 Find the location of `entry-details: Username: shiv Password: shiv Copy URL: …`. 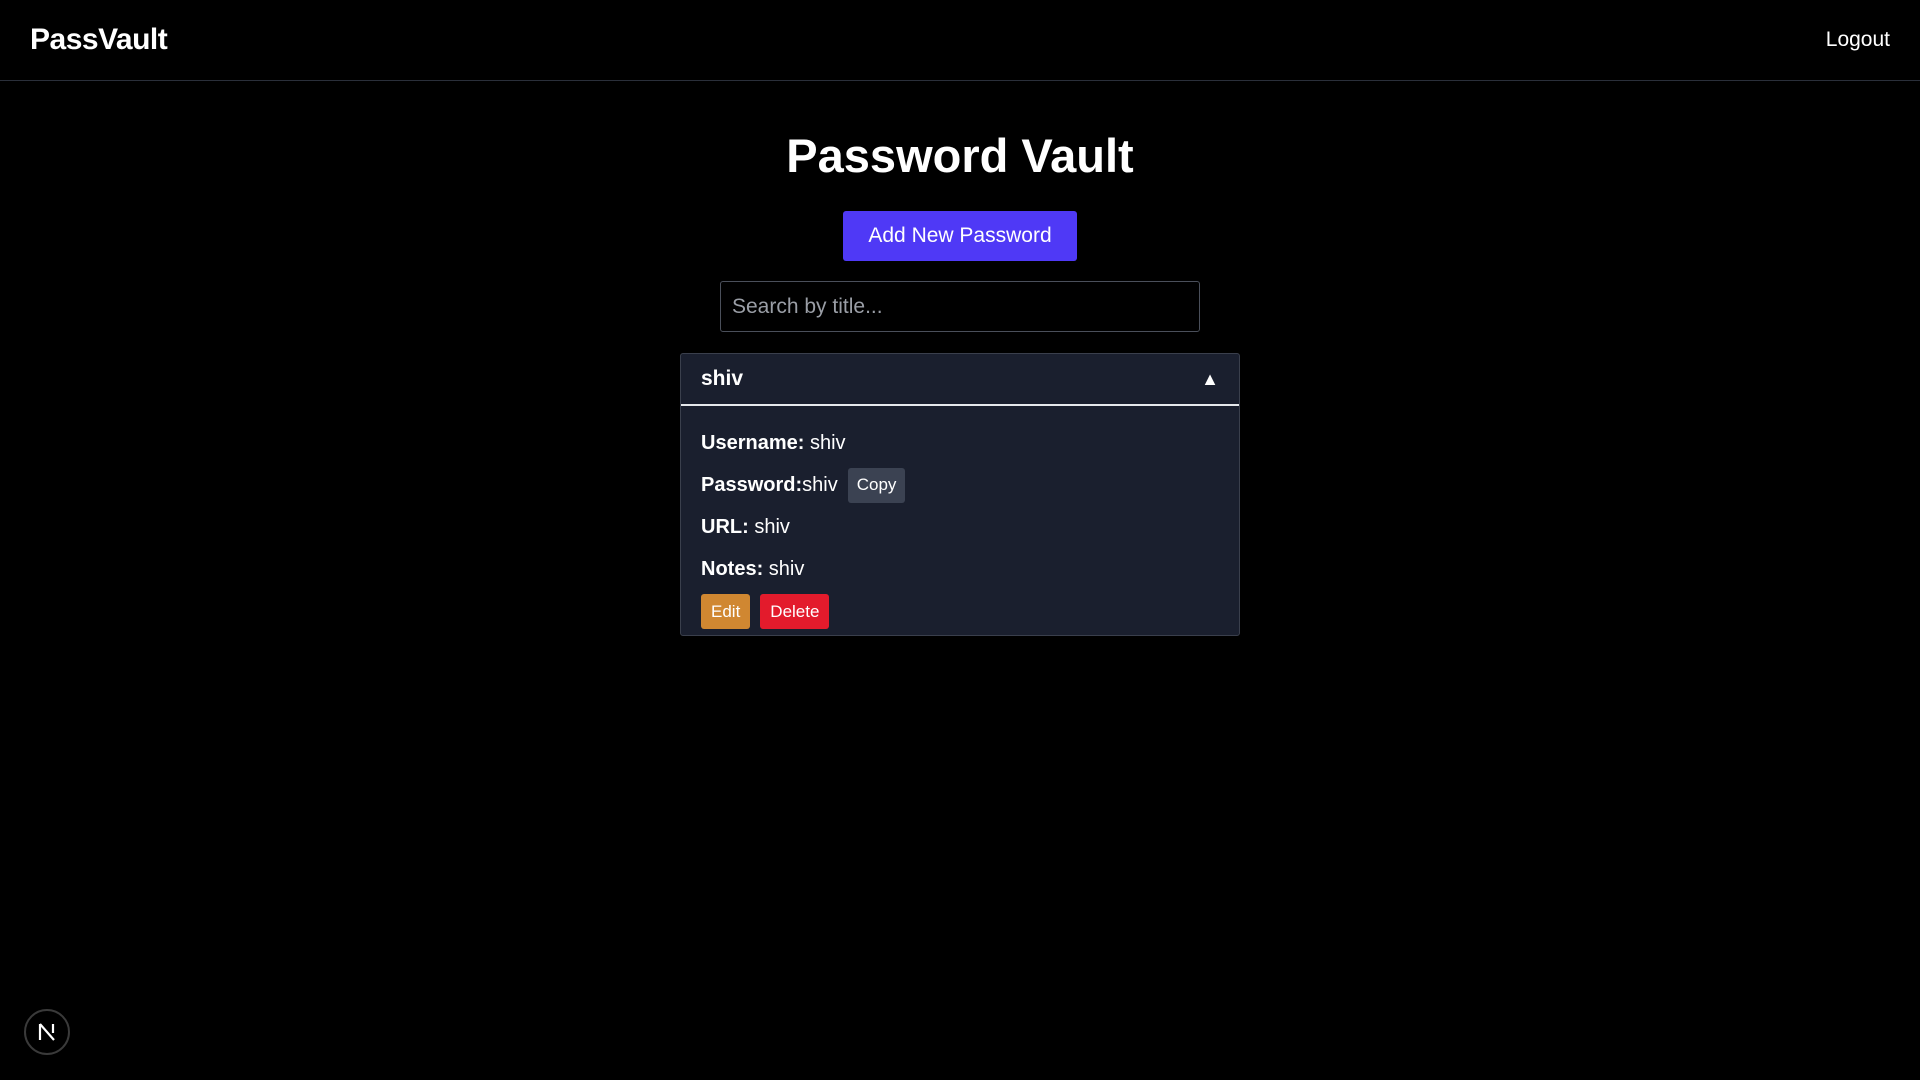

entry-details: Username: shiv Password: shiv Copy URL: … is located at coordinates (960, 517).